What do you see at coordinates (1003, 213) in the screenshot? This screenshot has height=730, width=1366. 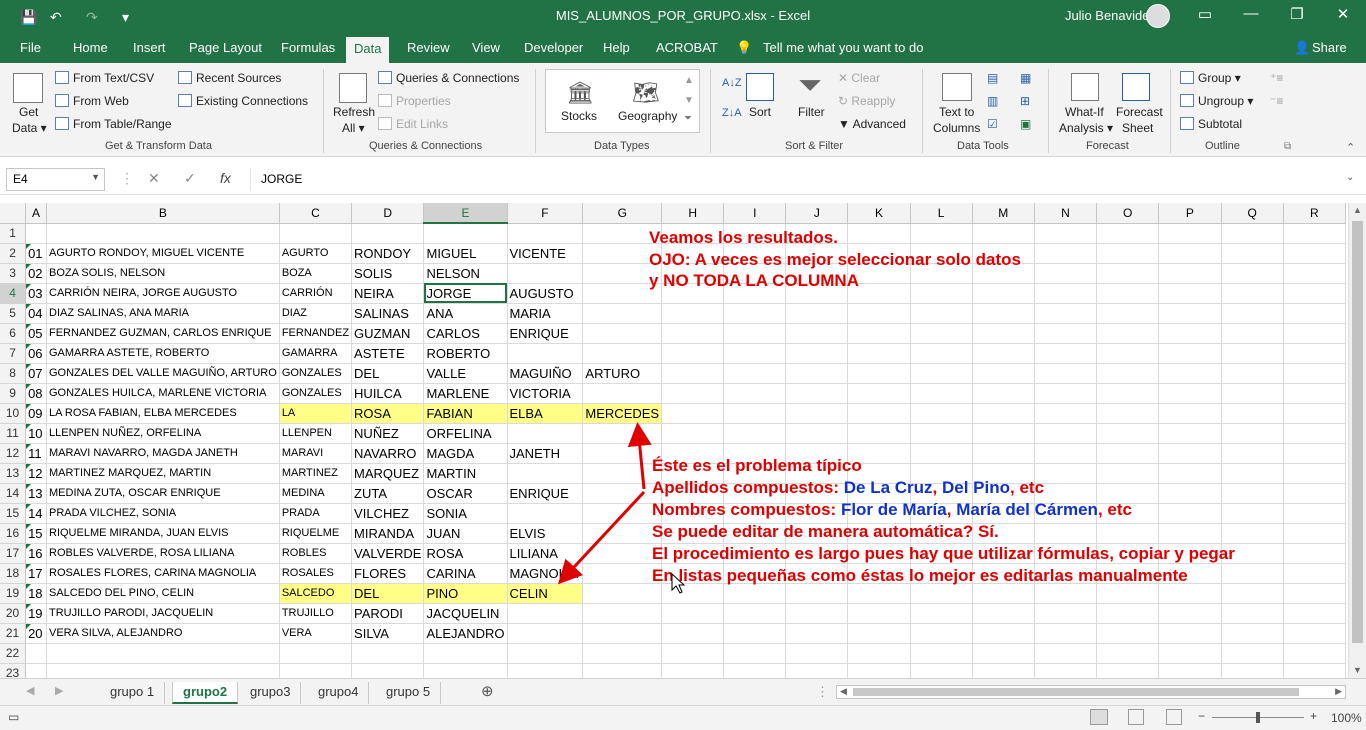 I see `column-header: M` at bounding box center [1003, 213].